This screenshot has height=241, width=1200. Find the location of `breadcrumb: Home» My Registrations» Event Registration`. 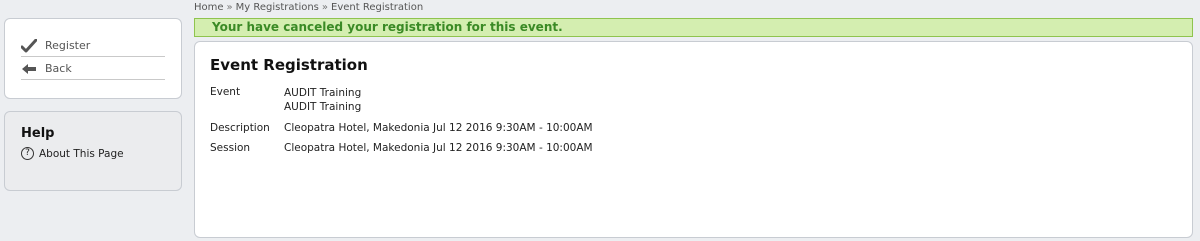

breadcrumb: Home» My Registrations» Event Registration is located at coordinates (308, 7).